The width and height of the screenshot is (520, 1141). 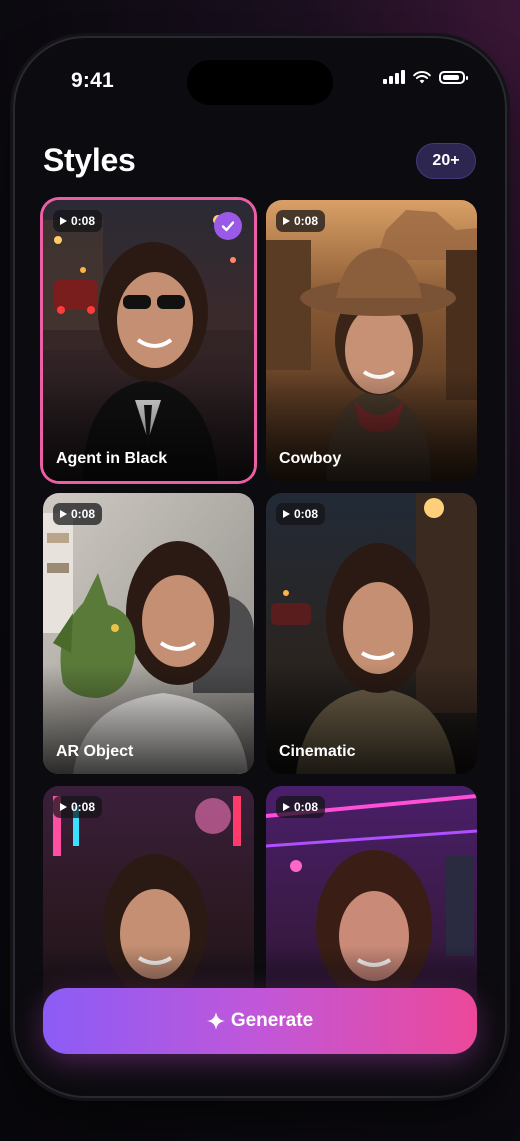 I want to click on volume-down-button, so click(x=12, y=478).